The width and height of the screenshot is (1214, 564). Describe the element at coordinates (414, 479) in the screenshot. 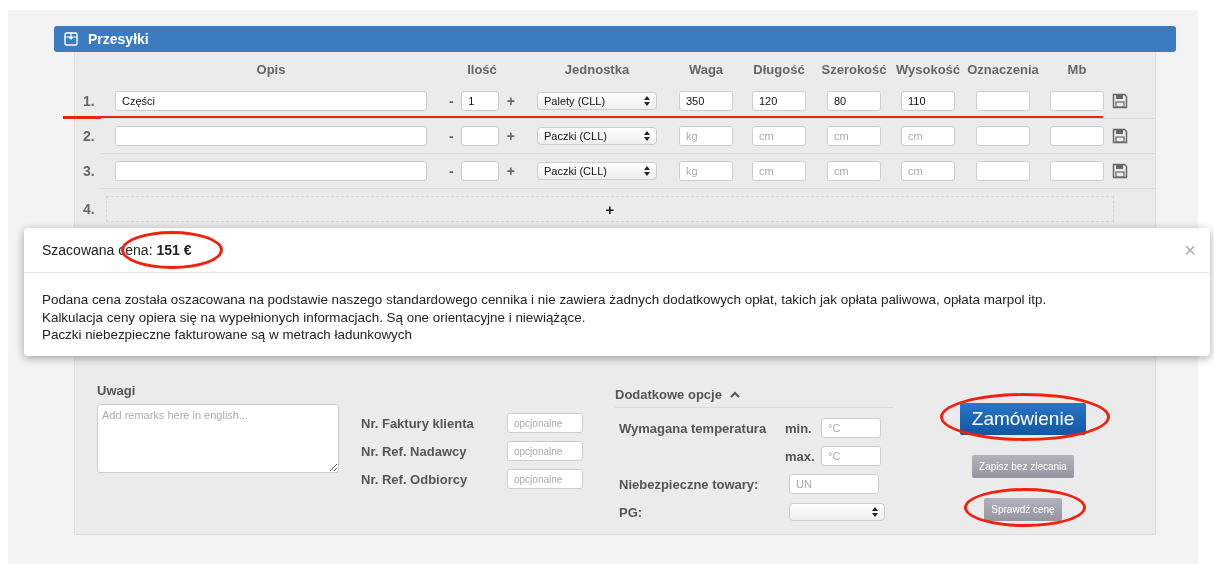

I see `reference-label: Nr. Ref. Odbiorcy` at that location.